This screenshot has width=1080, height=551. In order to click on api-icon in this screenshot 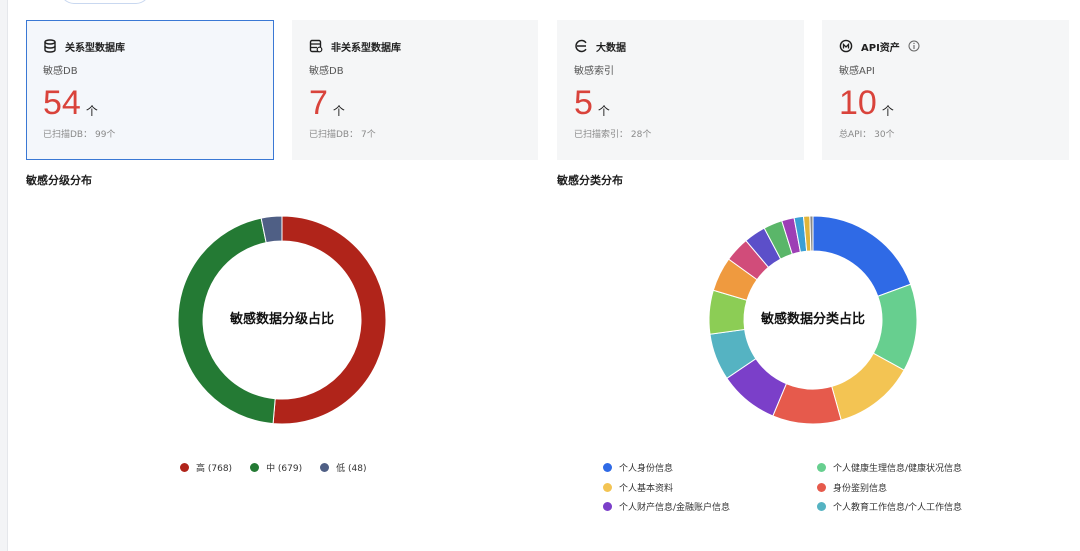, I will do `click(846, 46)`.